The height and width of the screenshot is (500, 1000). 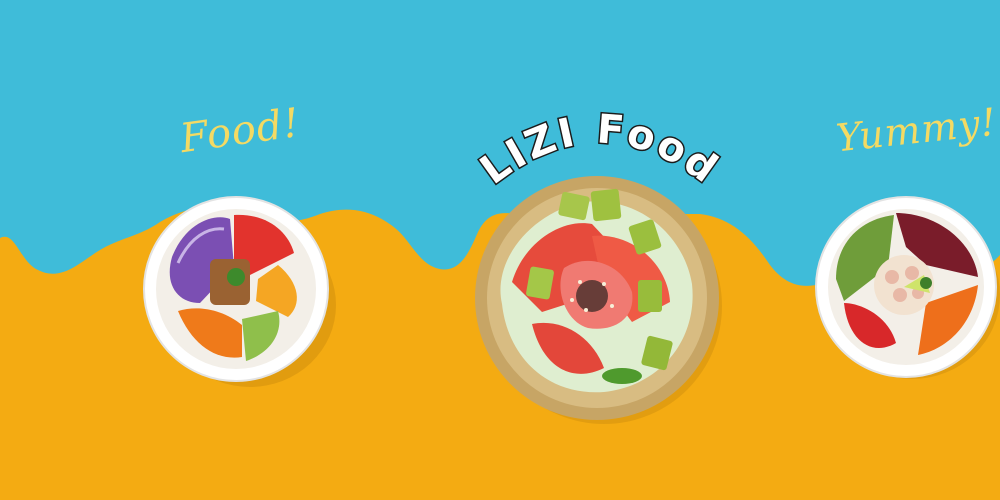 I want to click on brand-title-text: LIZI Food, so click(x=599, y=151).